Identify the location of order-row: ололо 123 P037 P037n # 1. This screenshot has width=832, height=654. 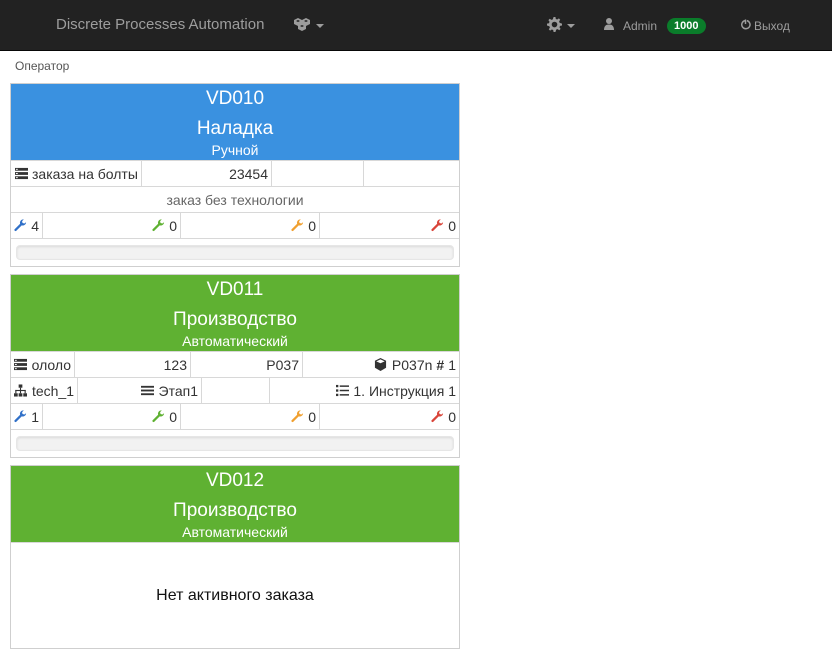
(235, 364).